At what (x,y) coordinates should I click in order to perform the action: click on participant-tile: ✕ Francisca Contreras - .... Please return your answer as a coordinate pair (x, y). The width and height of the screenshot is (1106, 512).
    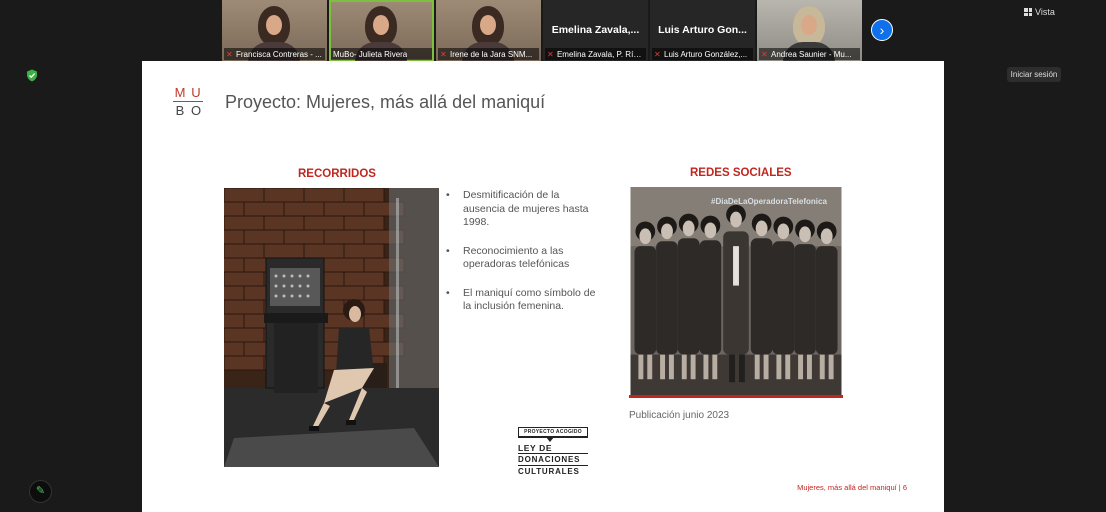
    Looking at the image, I should click on (274, 30).